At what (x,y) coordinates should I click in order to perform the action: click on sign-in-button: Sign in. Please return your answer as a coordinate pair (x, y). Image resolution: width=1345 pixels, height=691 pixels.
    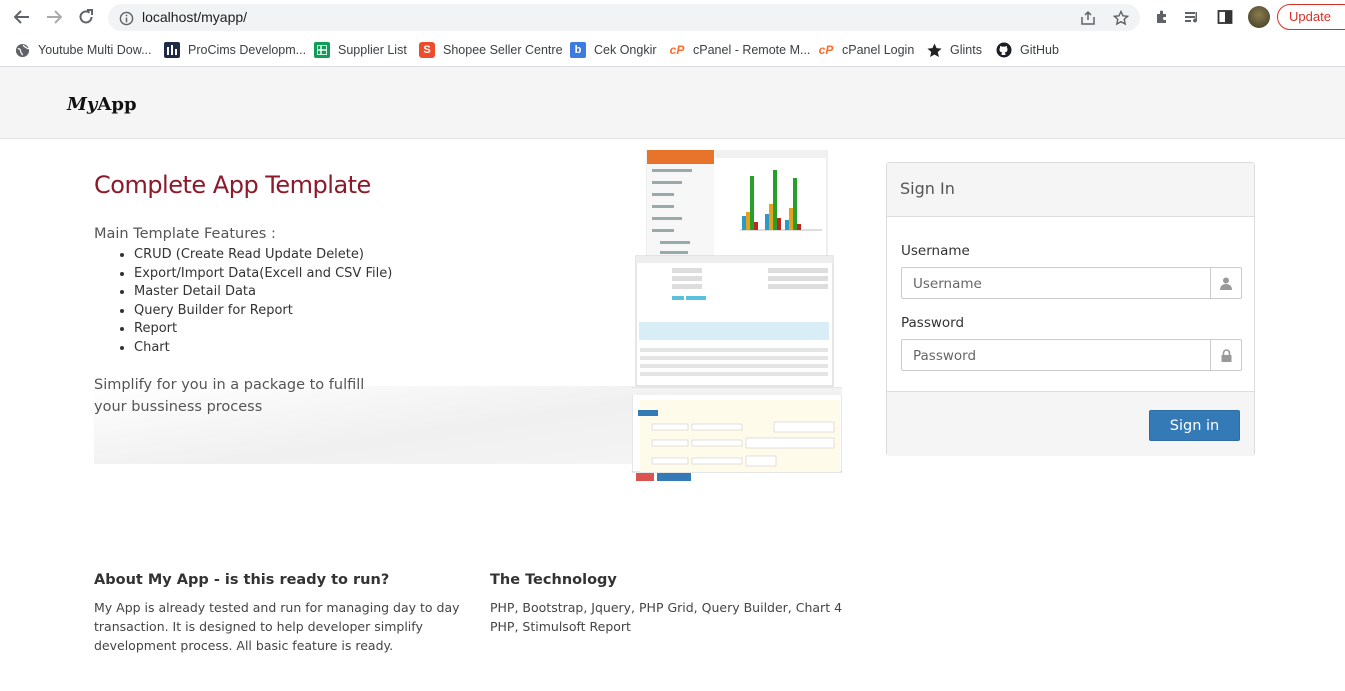
    Looking at the image, I should click on (1194, 425).